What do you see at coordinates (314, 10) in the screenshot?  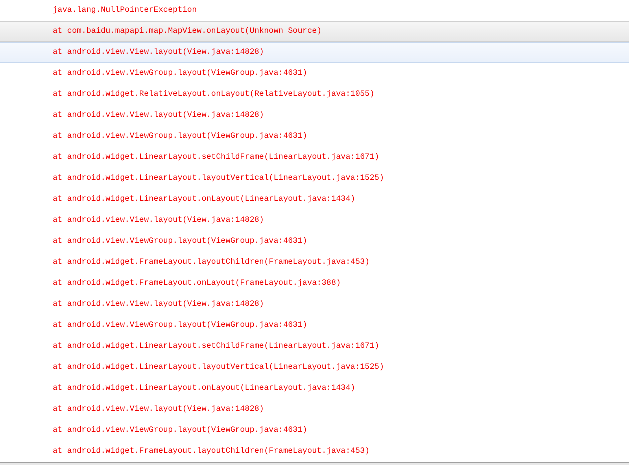 I see `log-row: java.lang.NullPointerException` at bounding box center [314, 10].